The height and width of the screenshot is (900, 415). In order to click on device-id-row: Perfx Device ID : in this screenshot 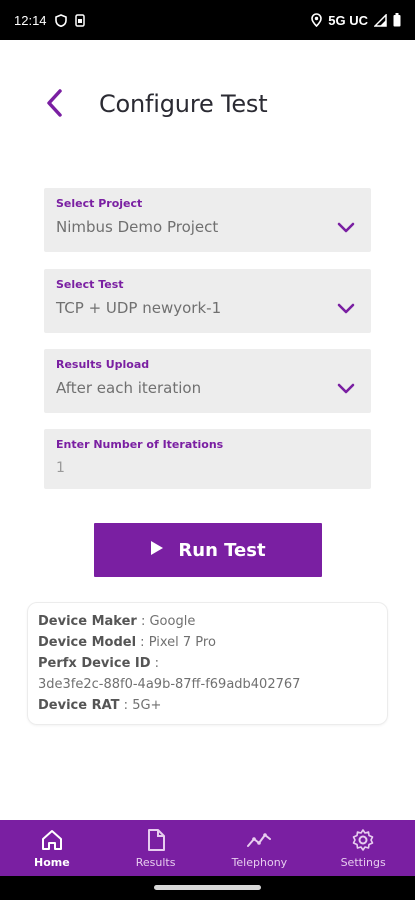, I will do `click(99, 663)`.